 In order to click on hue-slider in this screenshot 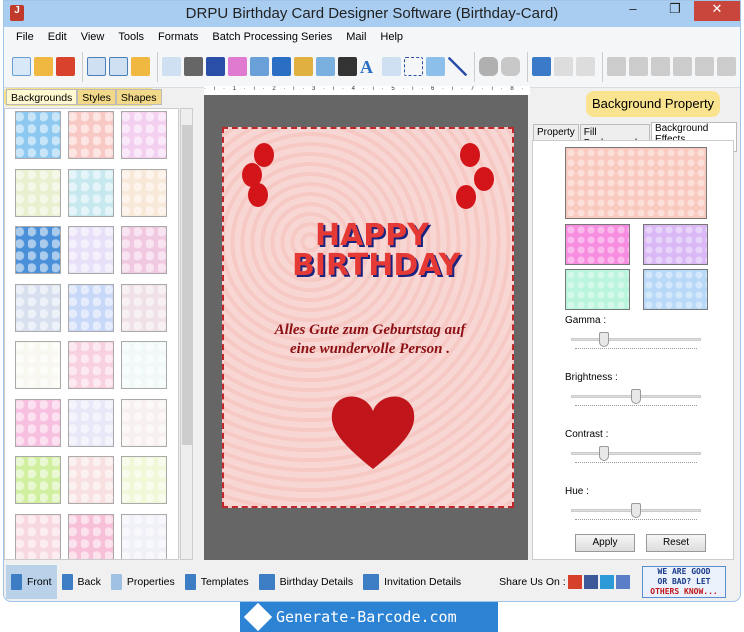, I will do `click(636, 513)`.